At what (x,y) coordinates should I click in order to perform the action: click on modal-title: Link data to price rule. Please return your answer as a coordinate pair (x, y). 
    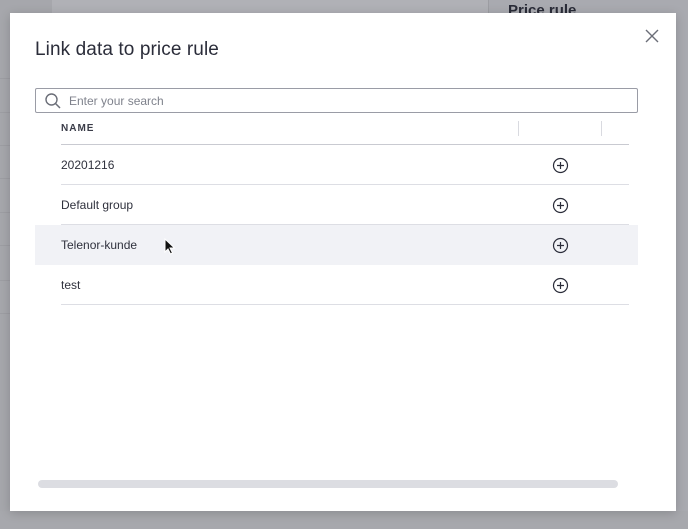
    Looking at the image, I should click on (127, 49).